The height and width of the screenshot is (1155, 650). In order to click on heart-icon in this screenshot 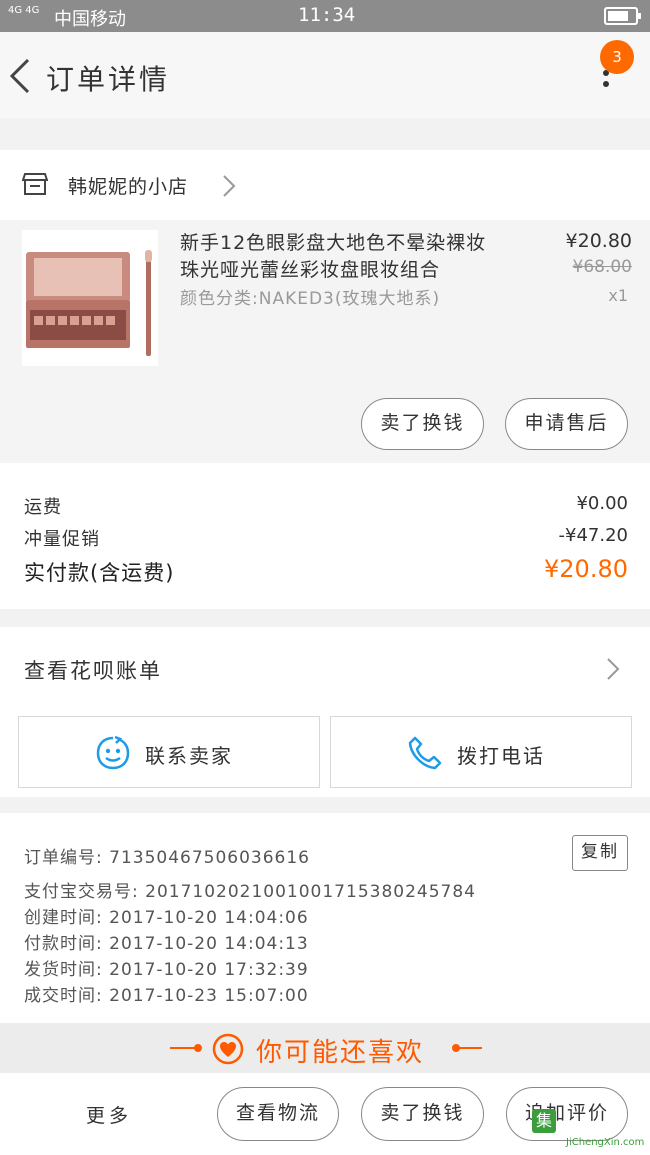, I will do `click(228, 1049)`.